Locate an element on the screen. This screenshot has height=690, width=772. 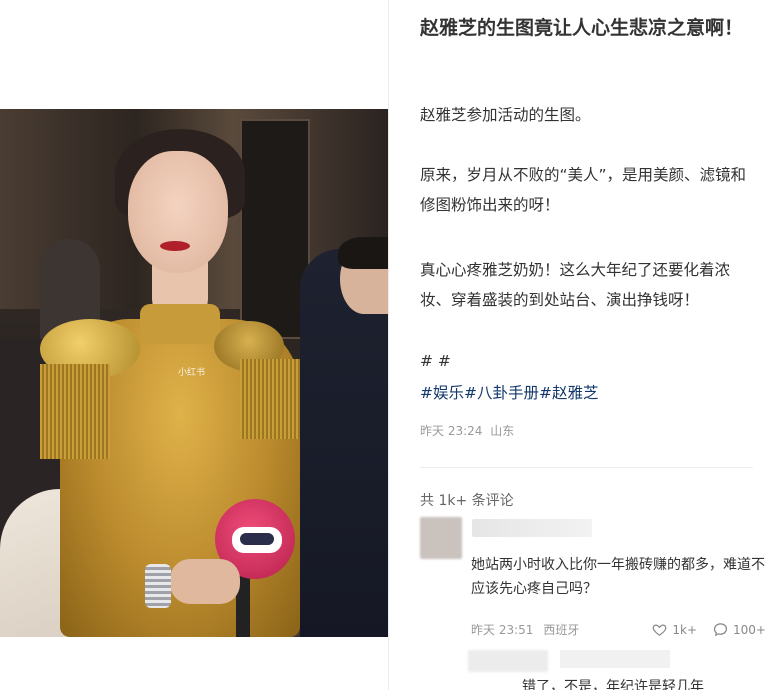
tag-link: #娱乐 is located at coordinates (442, 393).